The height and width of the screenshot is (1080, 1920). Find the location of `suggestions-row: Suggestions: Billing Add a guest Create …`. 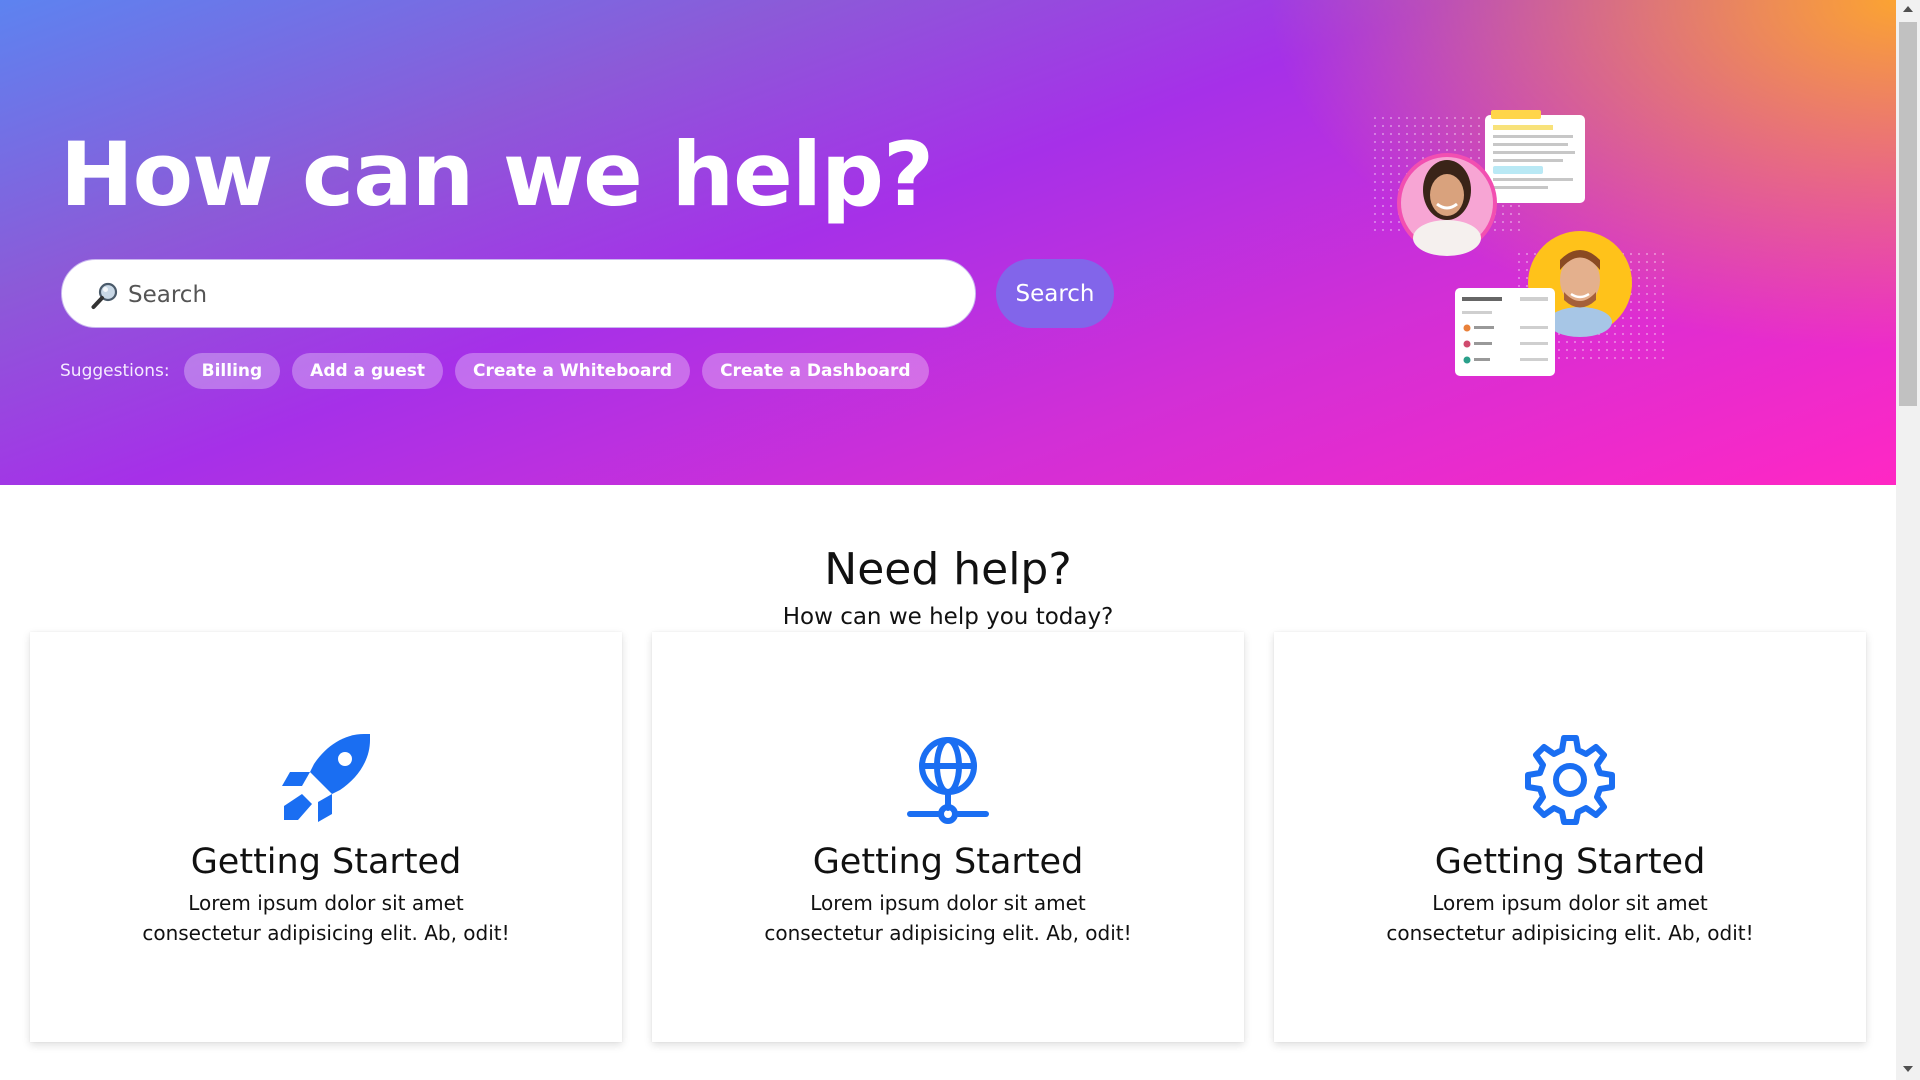

suggestions-row: Suggestions: Billing Add a guest Create … is located at coordinates (494, 371).